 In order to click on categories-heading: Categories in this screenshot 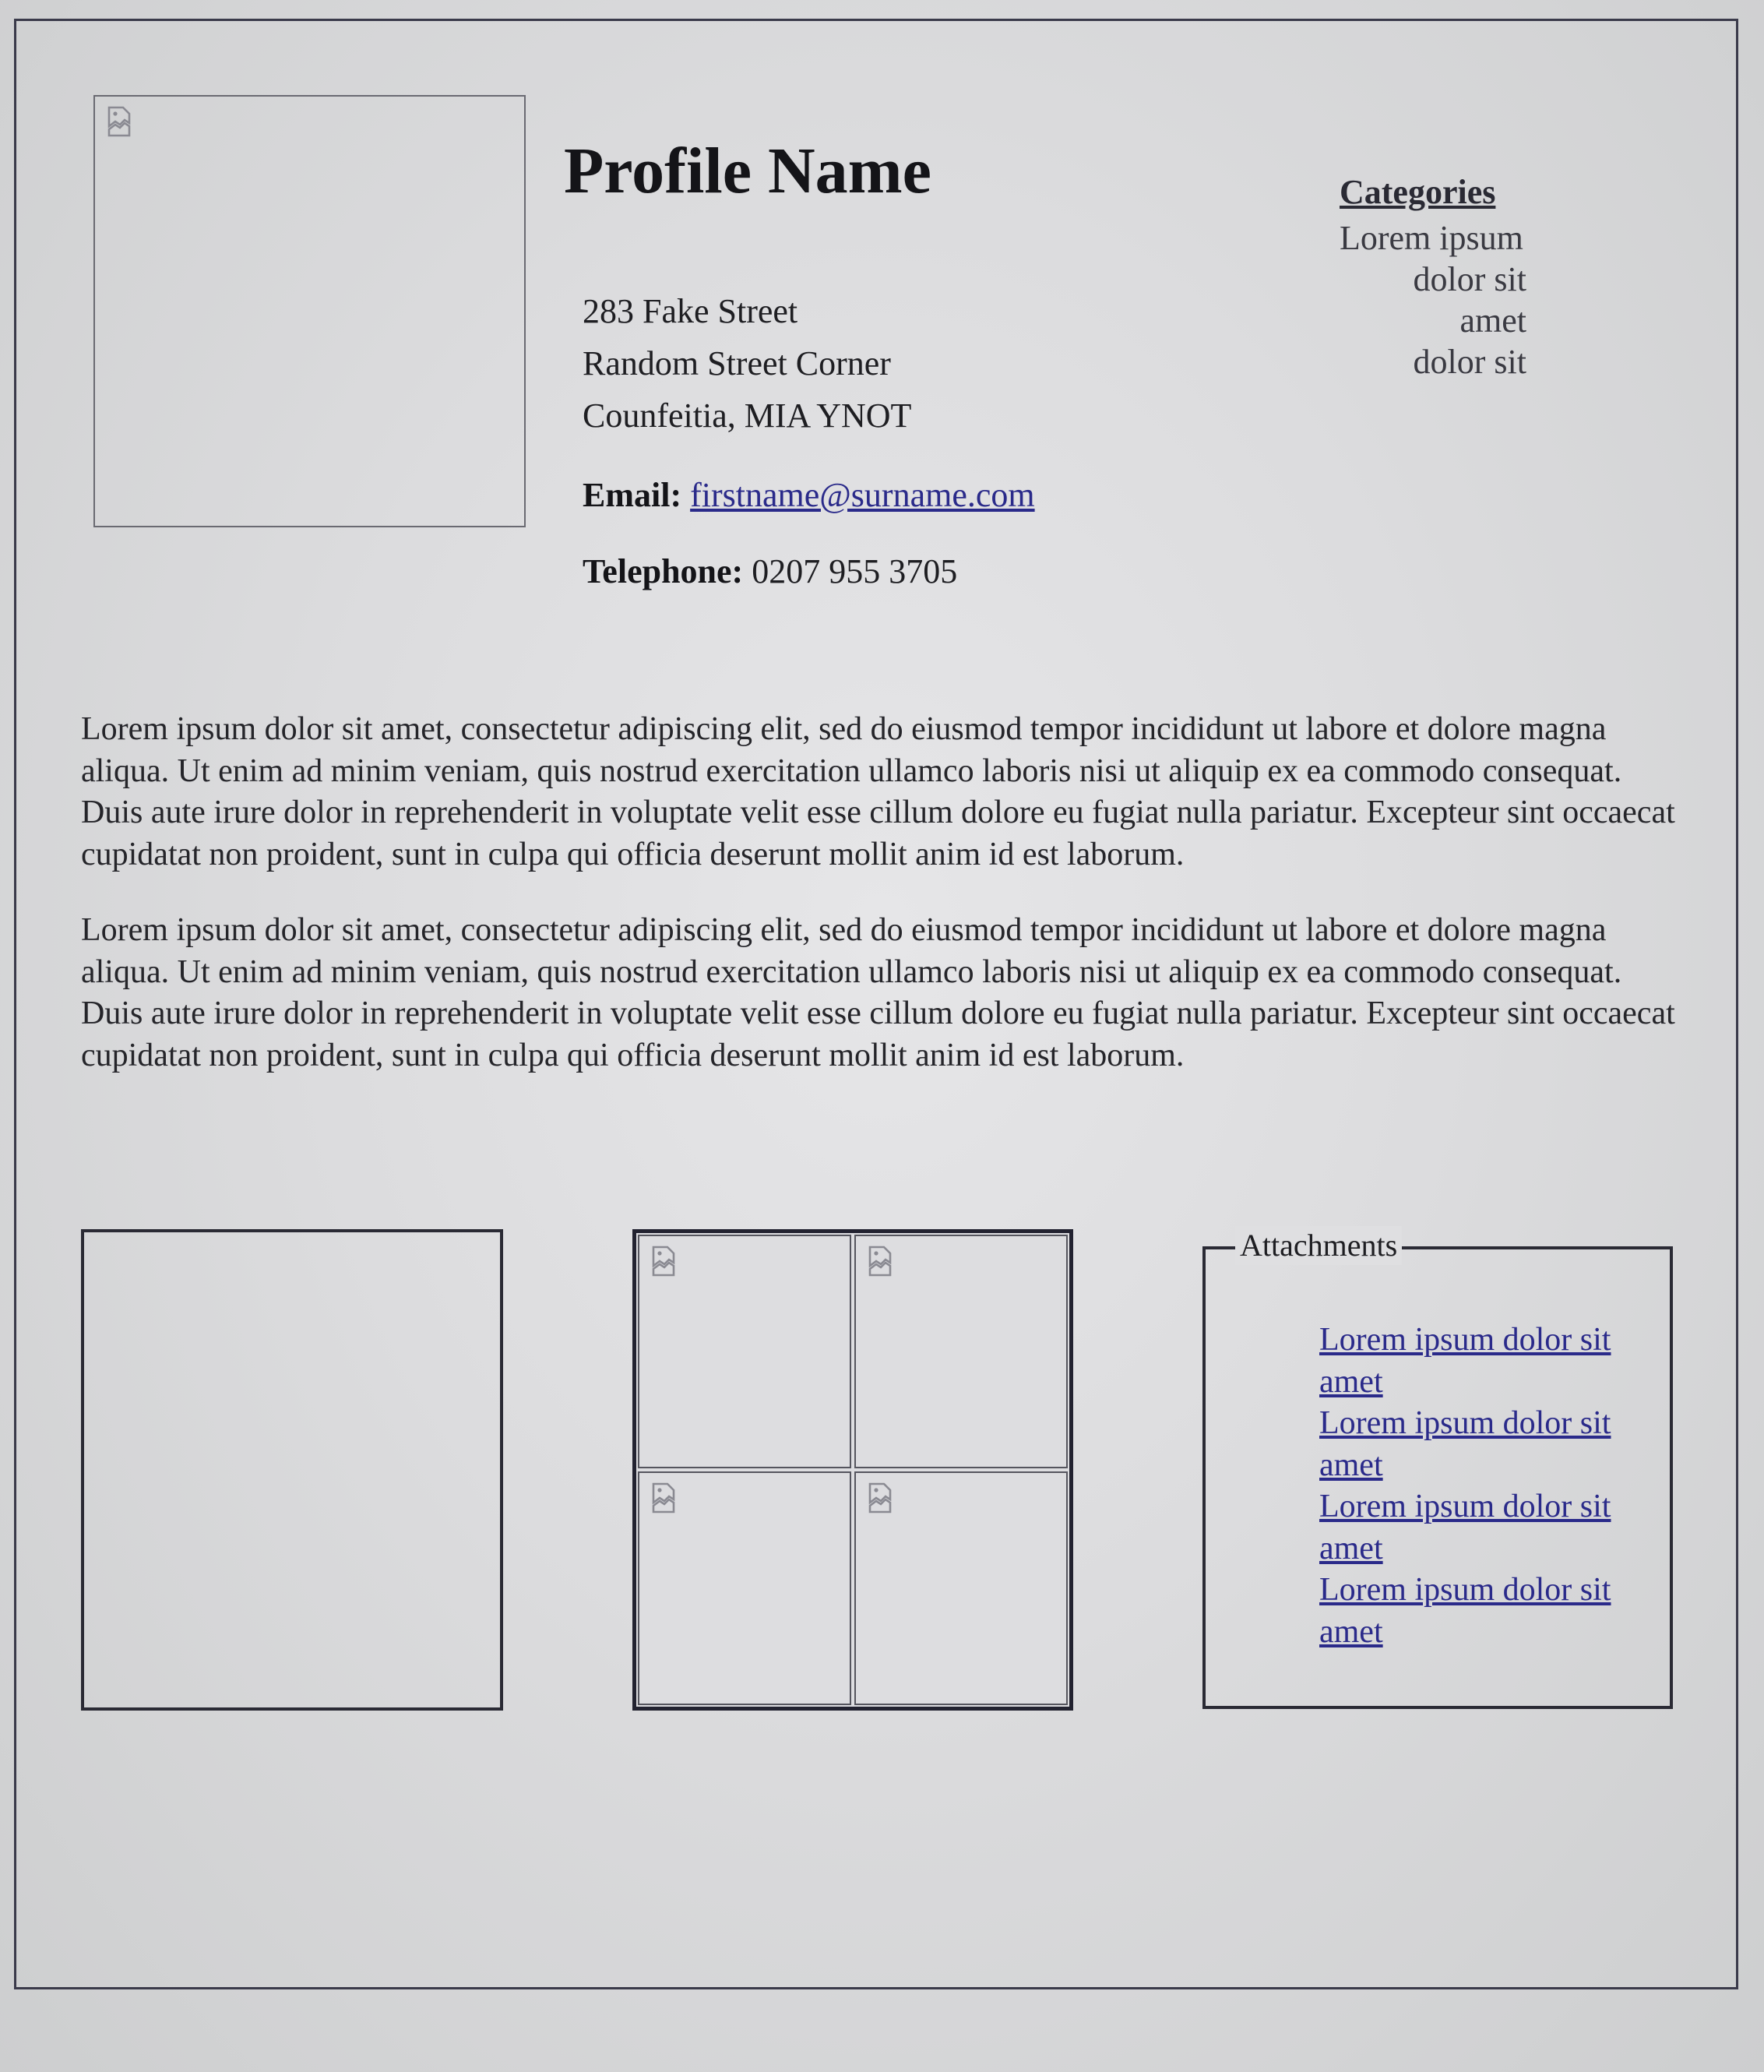, I will do `click(1418, 192)`.